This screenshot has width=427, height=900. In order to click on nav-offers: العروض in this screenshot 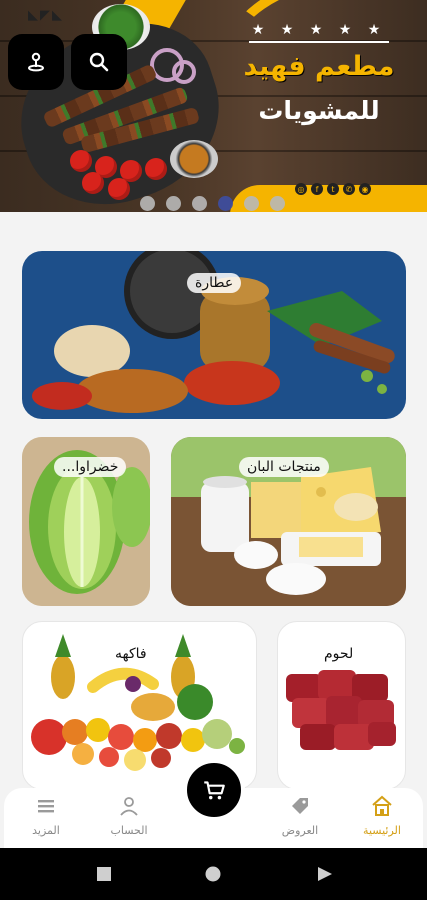, I will do `click(300, 815)`.